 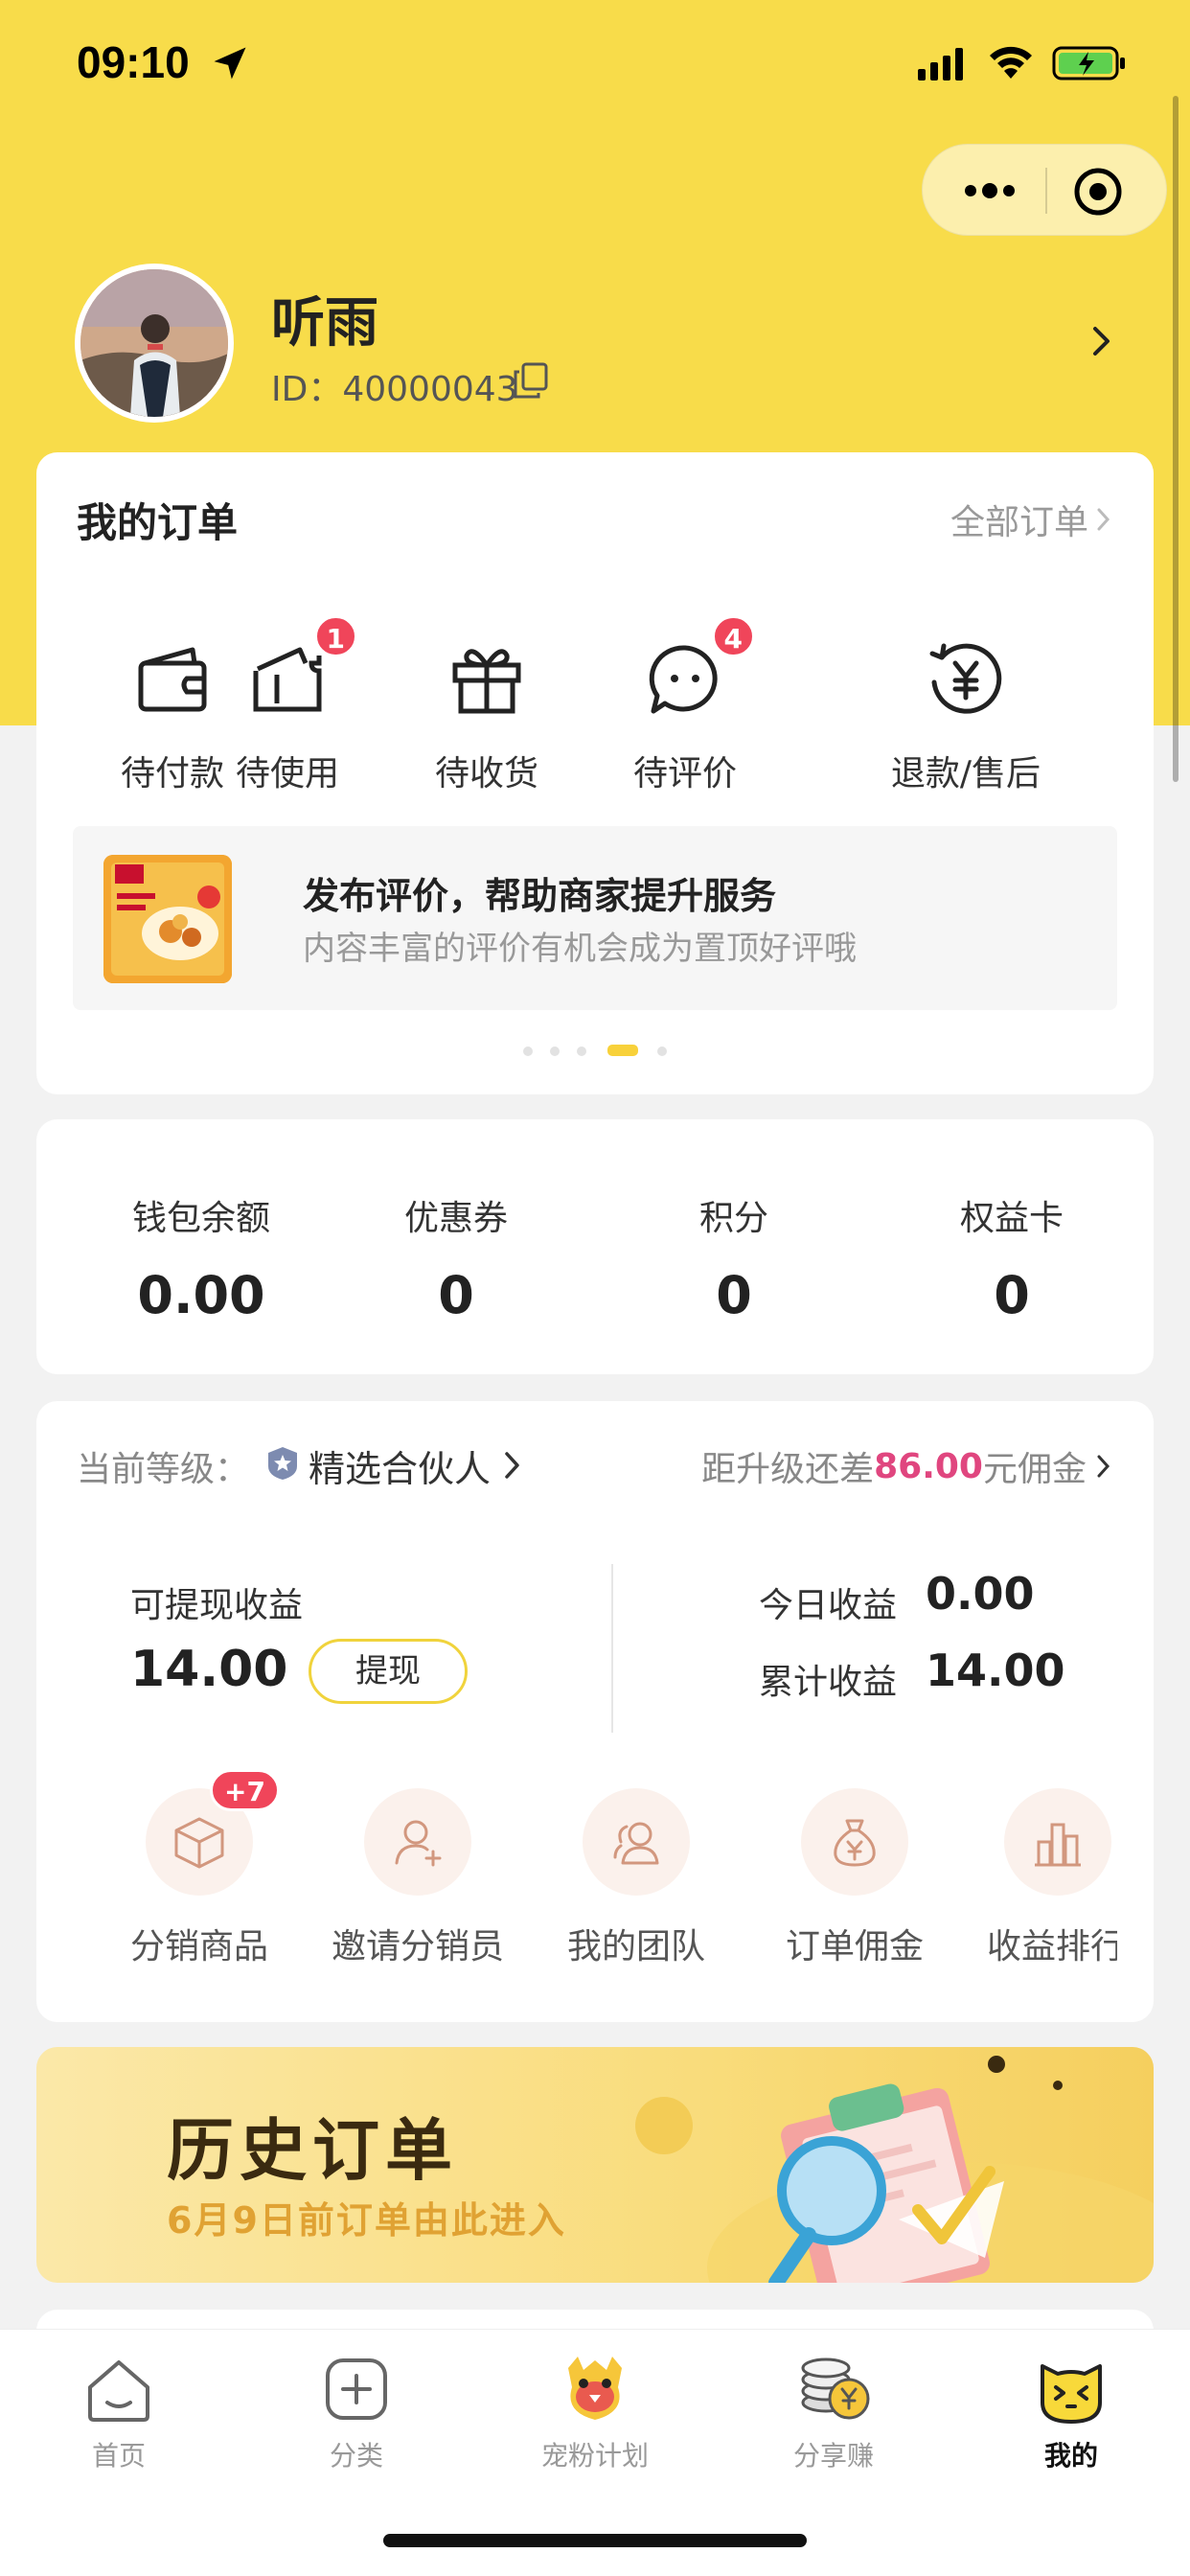 I want to click on earnings-divider, so click(x=612, y=1648).